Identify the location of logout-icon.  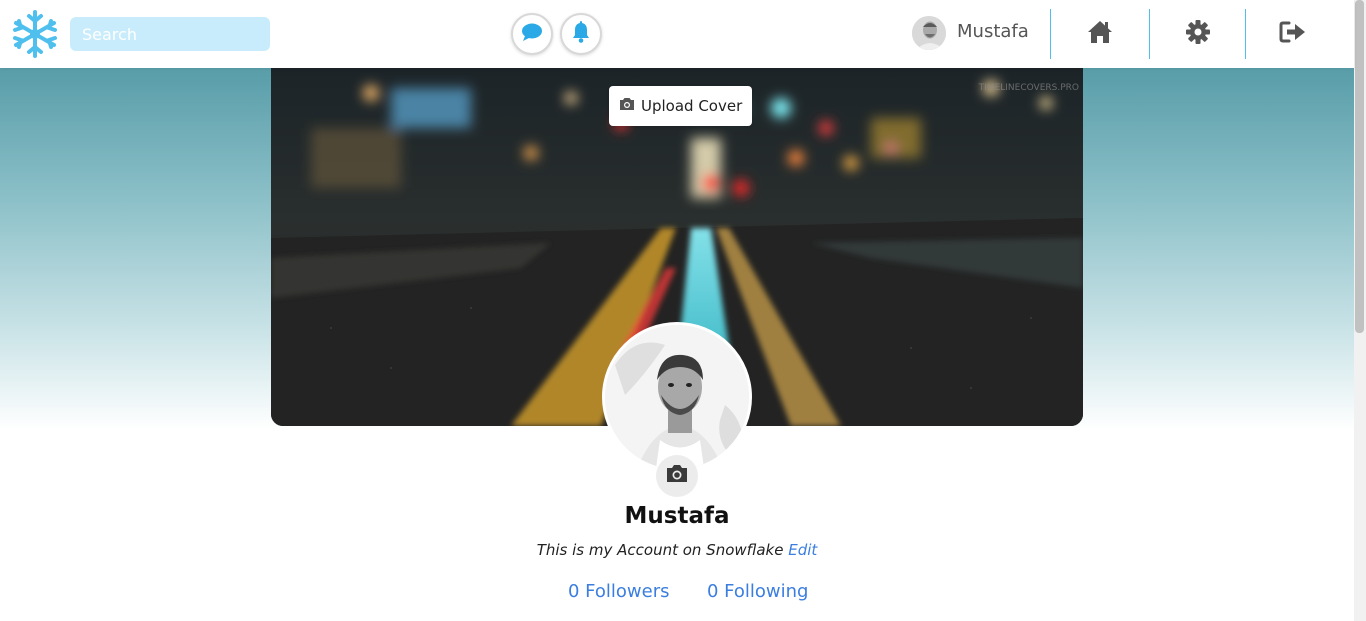
(1293, 34).